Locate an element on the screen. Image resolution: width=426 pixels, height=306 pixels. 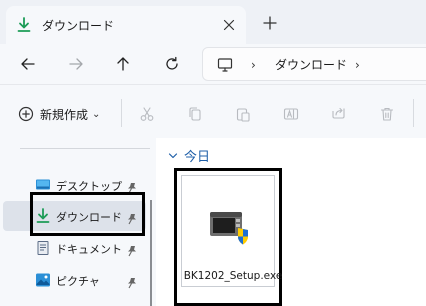
plus-circle-icon is located at coordinates (26, 114).